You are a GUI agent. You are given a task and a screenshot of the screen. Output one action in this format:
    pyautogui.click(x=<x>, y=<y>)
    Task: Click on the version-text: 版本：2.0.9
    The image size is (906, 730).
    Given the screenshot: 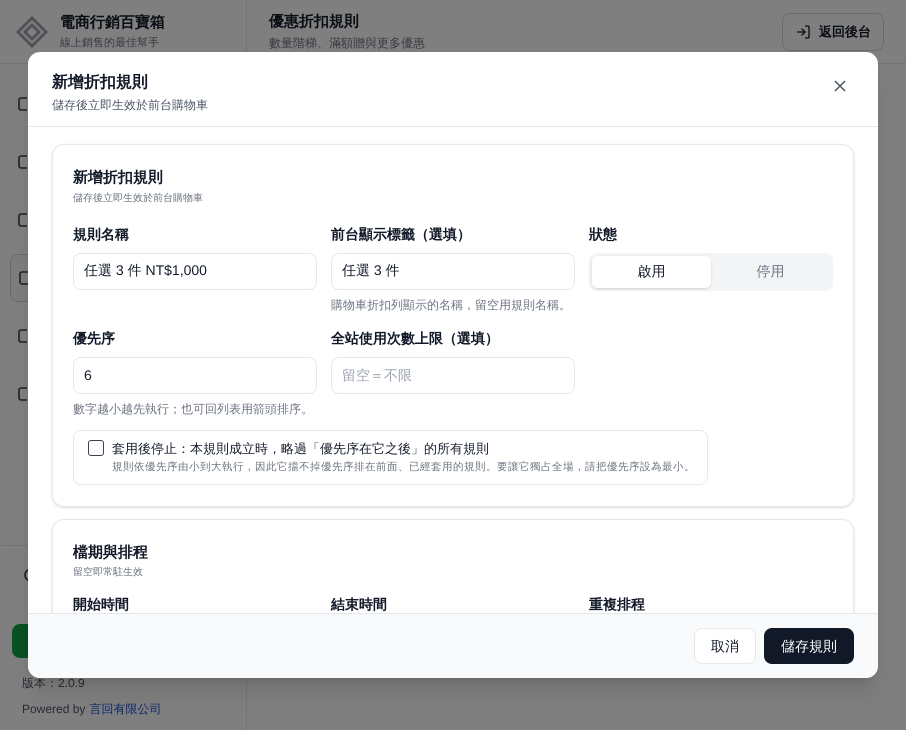 What is the action you would take?
    pyautogui.click(x=53, y=683)
    